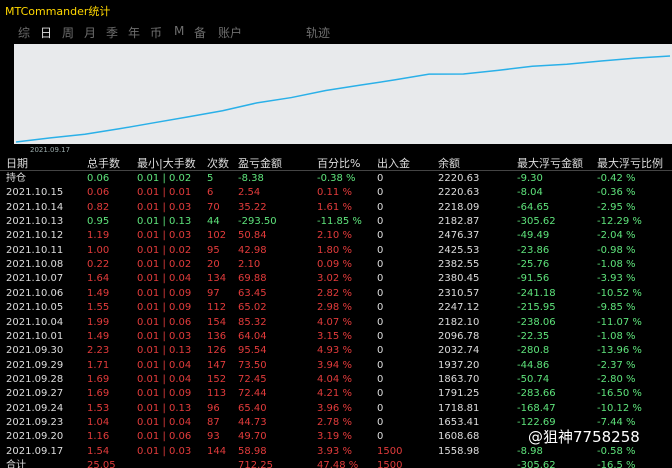 The width and height of the screenshot is (672, 468). Describe the element at coordinates (336, 32) in the screenshot. I see `period-tabs: 综日周月季年币 M 备账户 轨迹` at that location.